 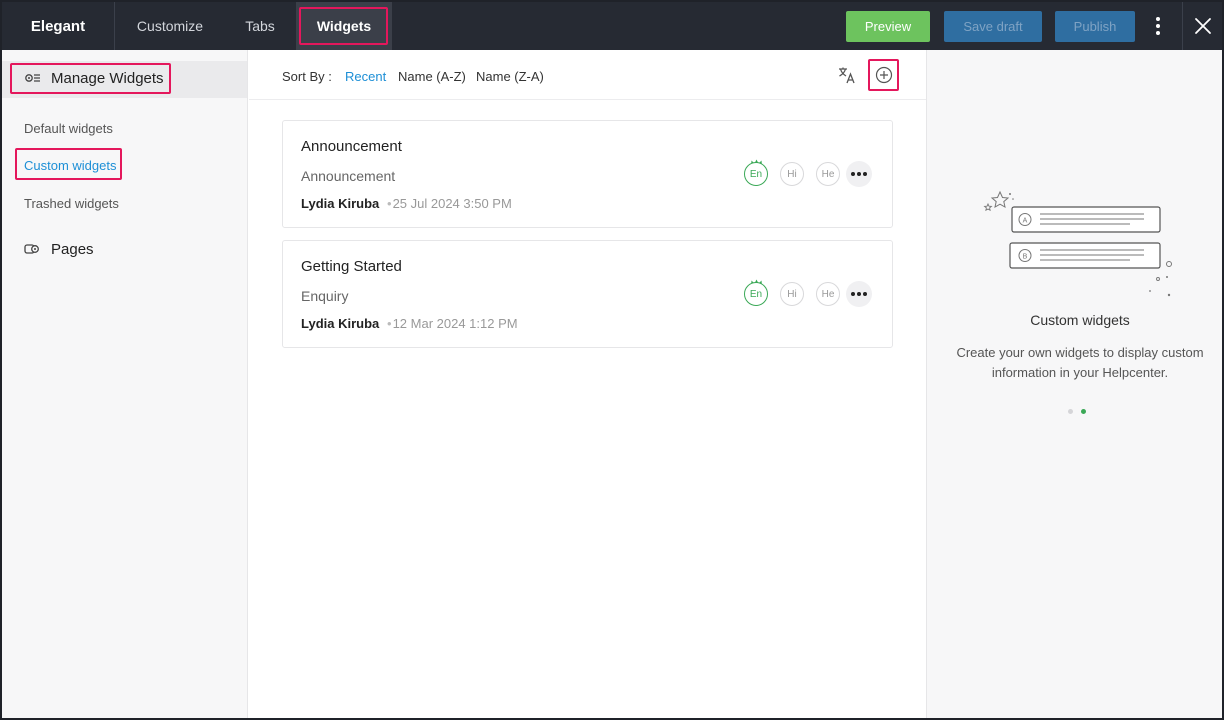 I want to click on carousel-dot-active, so click(x=1083, y=411).